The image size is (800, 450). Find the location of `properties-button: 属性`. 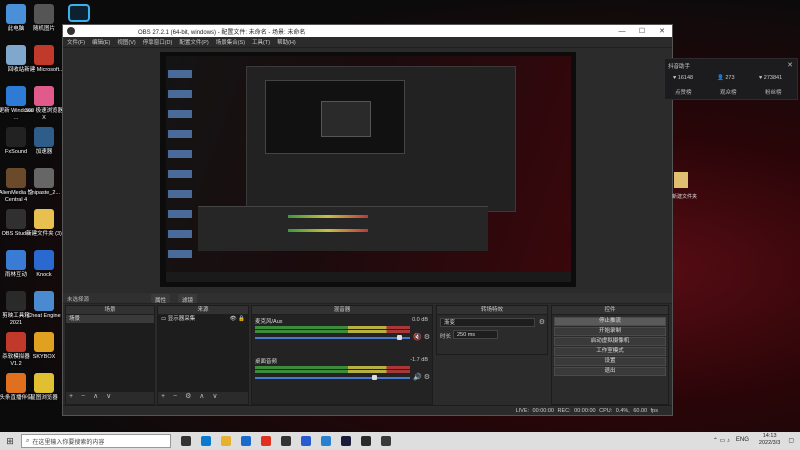

properties-button: 属性 is located at coordinates (161, 299).